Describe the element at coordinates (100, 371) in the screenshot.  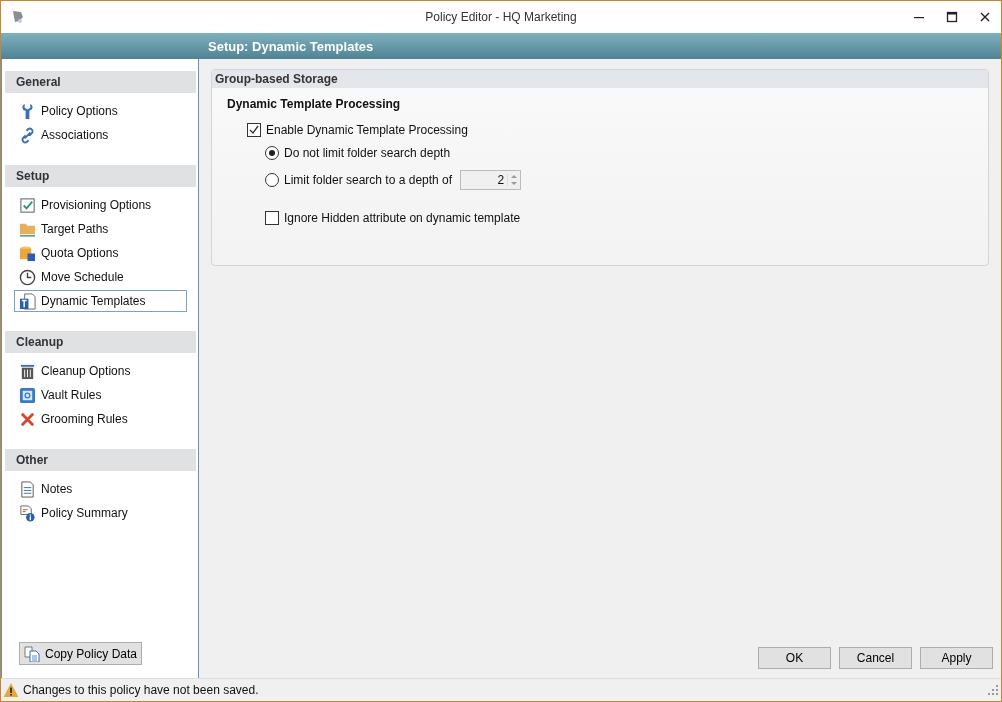
I see `sidebar-item: Cleanup Options` at that location.